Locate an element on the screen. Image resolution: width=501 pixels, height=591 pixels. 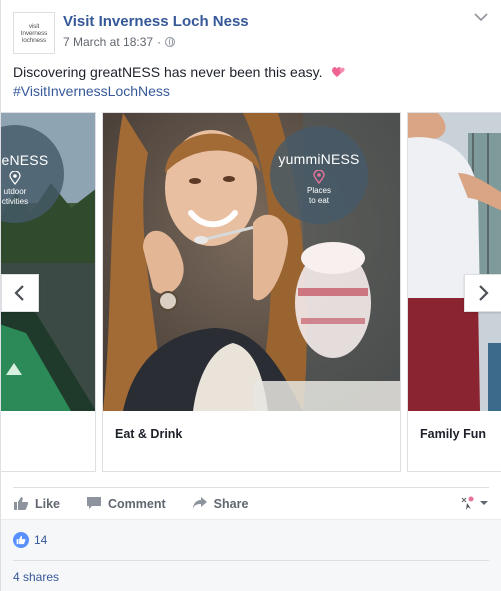
carousel-prev-button is located at coordinates (20, 293).